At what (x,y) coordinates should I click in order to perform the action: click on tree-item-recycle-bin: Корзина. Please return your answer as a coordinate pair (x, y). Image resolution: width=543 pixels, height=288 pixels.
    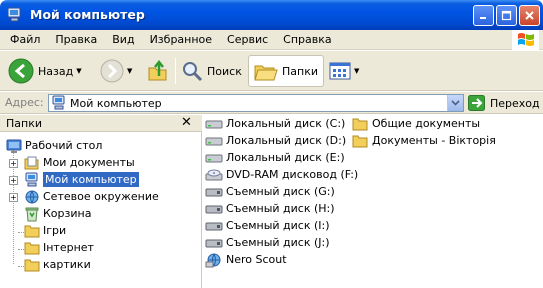
    Looking at the image, I should click on (57, 213).